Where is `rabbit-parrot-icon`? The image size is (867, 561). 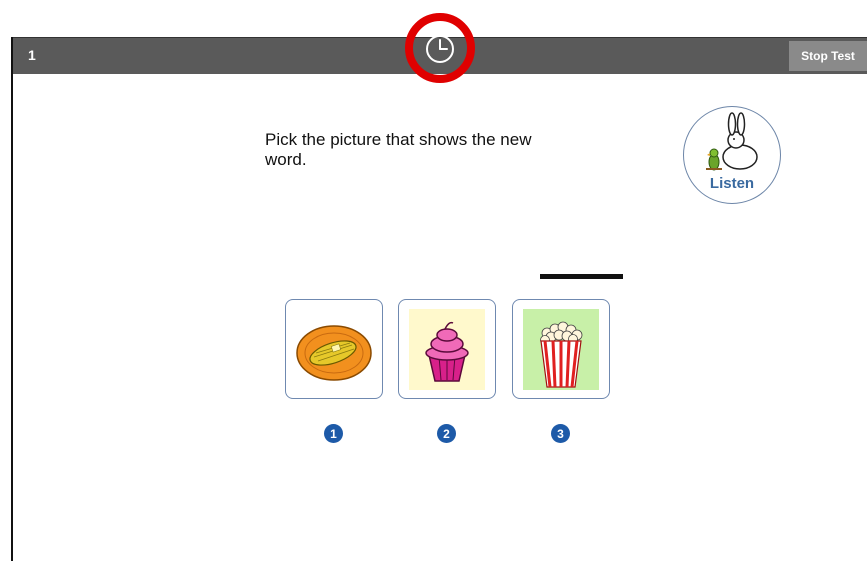 rabbit-parrot-icon is located at coordinates (732, 141).